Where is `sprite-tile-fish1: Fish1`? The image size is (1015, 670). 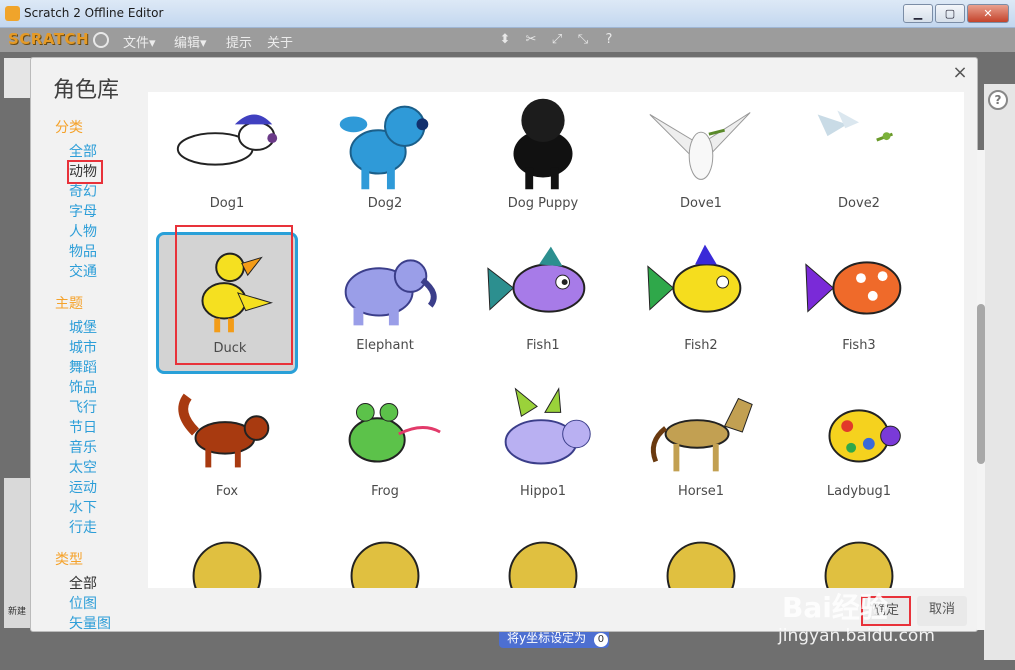 sprite-tile-fish1: Fish1 is located at coordinates (543, 303).